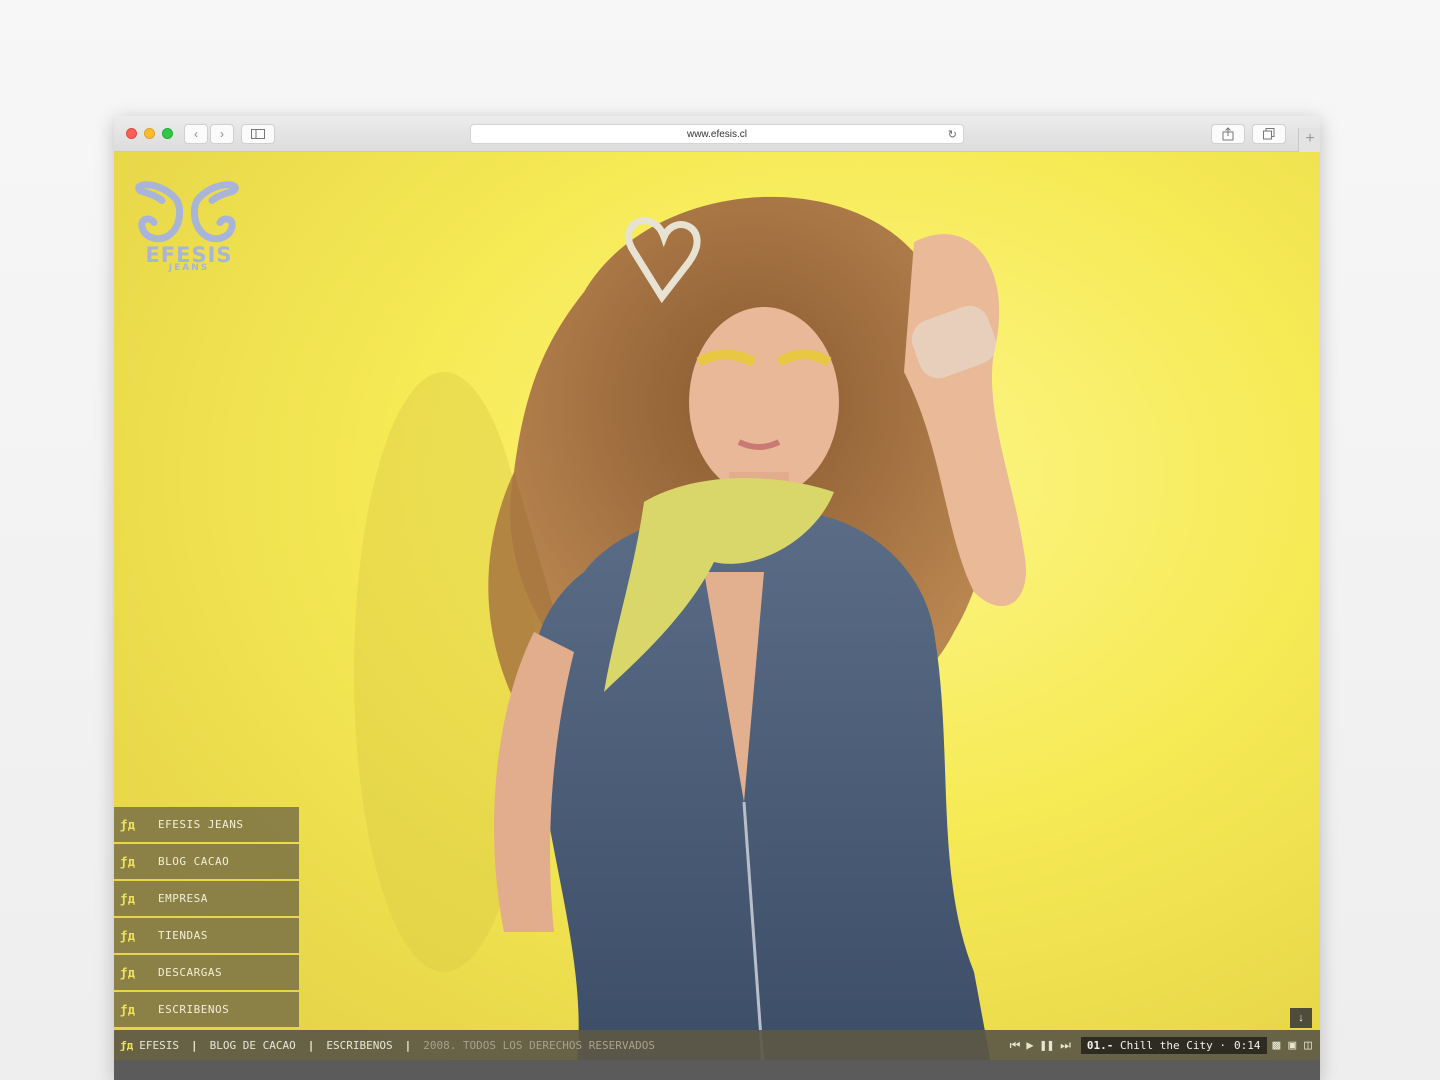 The height and width of the screenshot is (1080, 1440). Describe the element at coordinates (1292, 1045) in the screenshot. I see `fullscreen-icon: ▣` at that location.